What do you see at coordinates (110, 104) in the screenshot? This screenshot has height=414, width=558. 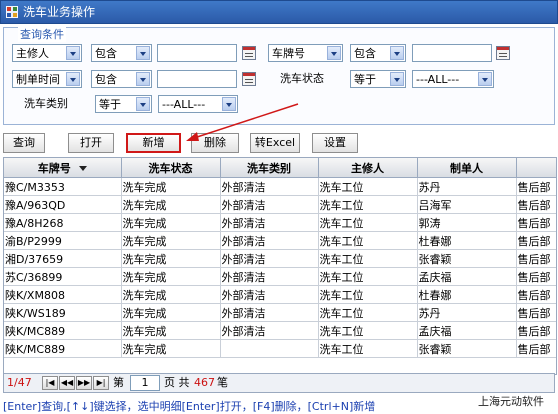 I see `type-op-select-value: 等于` at bounding box center [110, 104].